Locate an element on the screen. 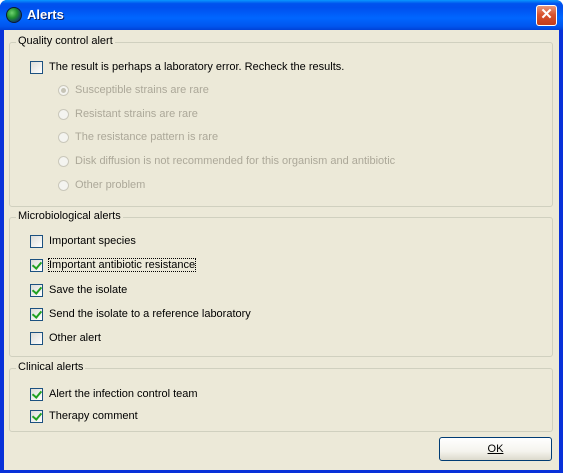 The width and height of the screenshot is (563, 473). other-alert-row: Other alert is located at coordinates (65, 338).